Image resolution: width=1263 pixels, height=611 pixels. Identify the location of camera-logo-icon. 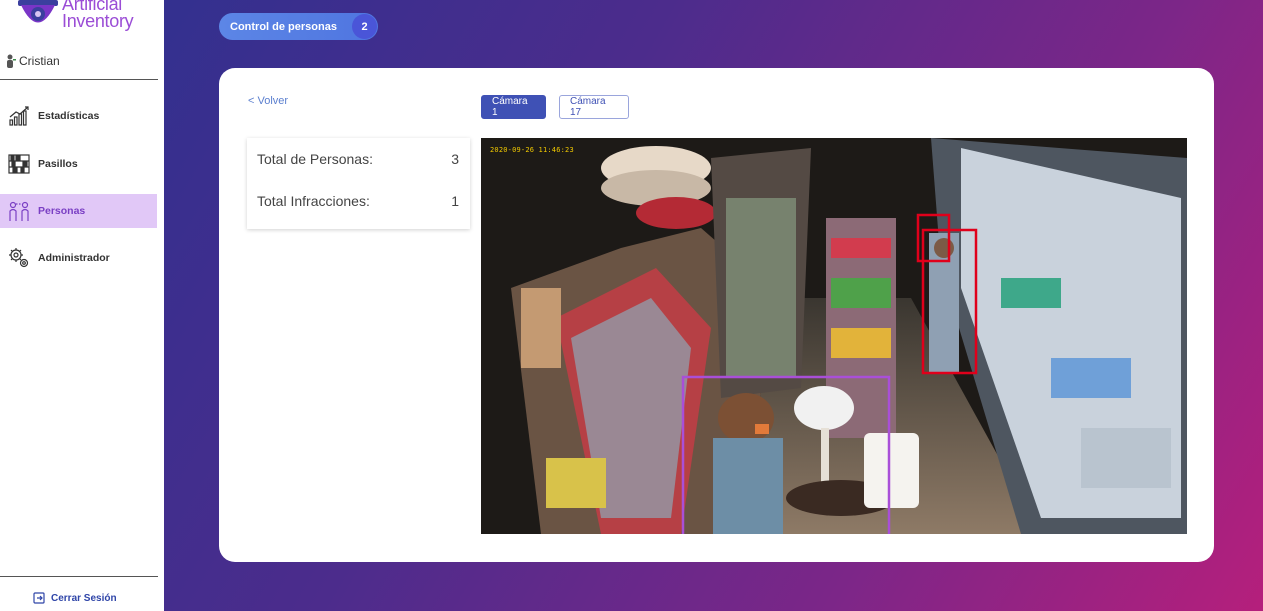
(38, 11).